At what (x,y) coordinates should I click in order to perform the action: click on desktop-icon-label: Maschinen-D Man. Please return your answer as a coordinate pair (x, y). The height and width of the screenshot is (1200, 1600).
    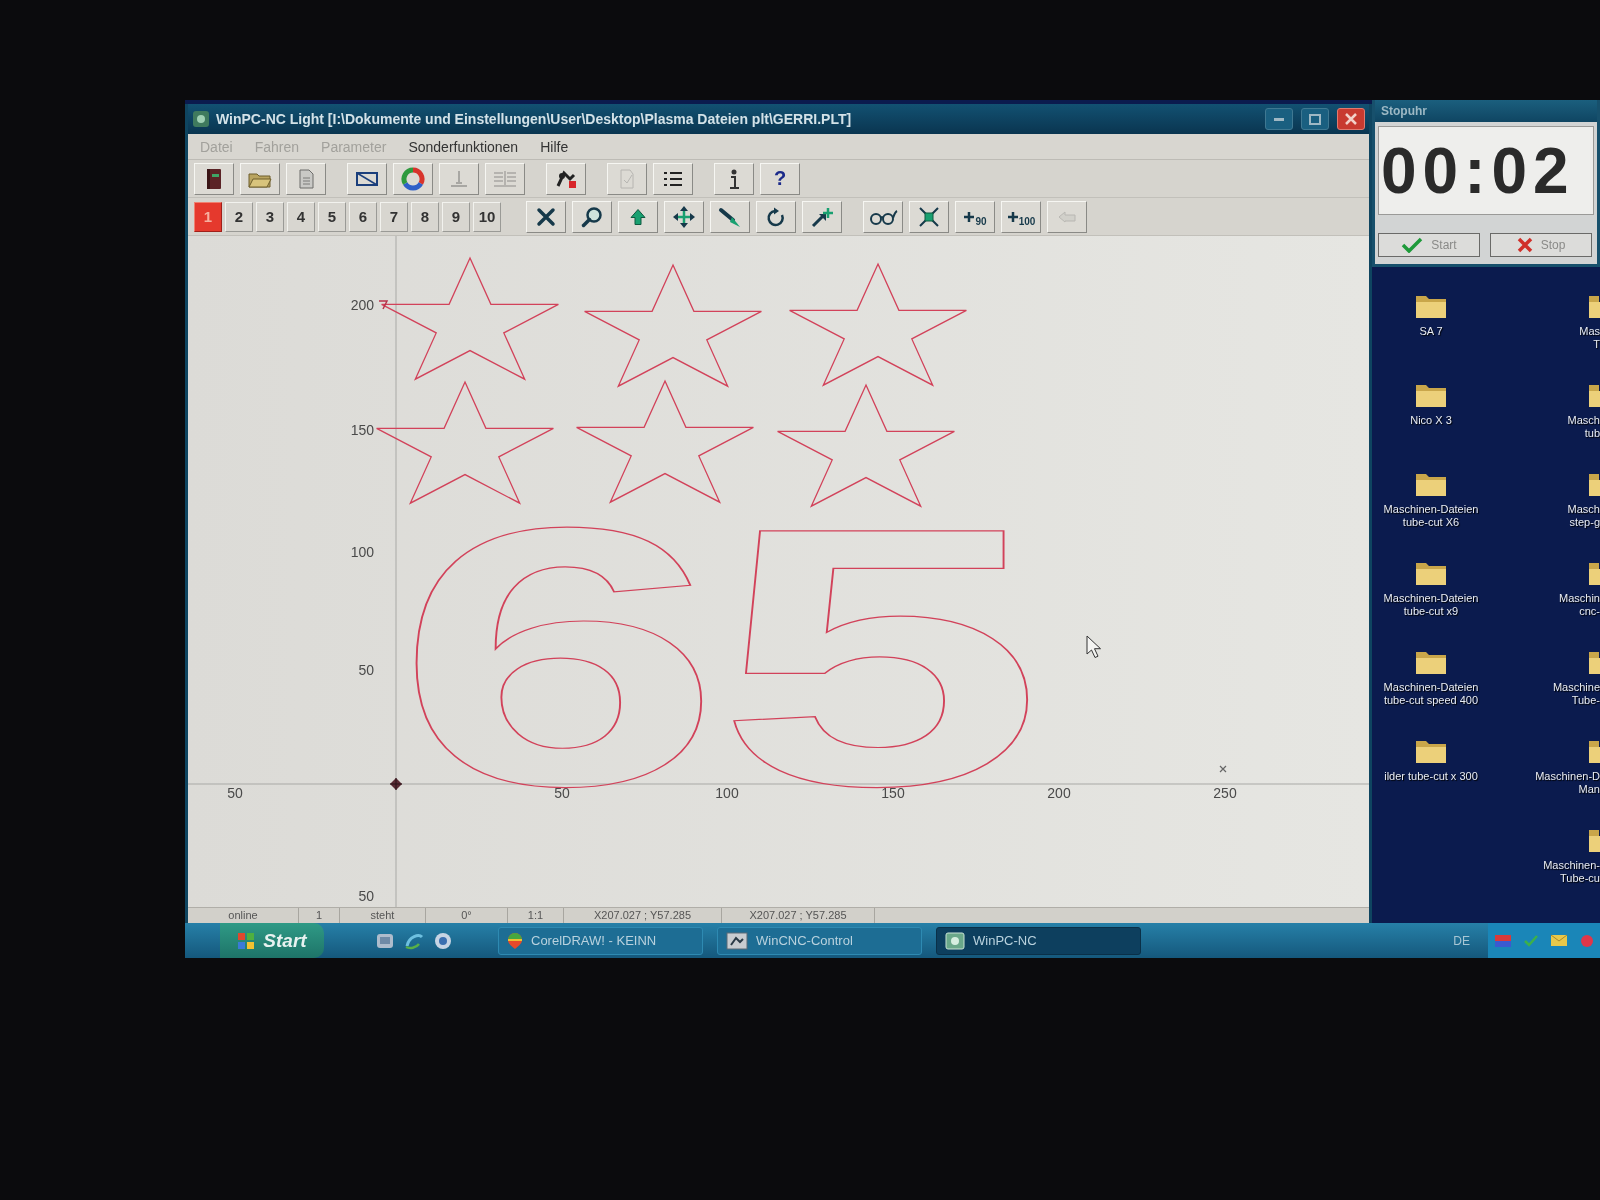
    Looking at the image, I should click on (1567, 783).